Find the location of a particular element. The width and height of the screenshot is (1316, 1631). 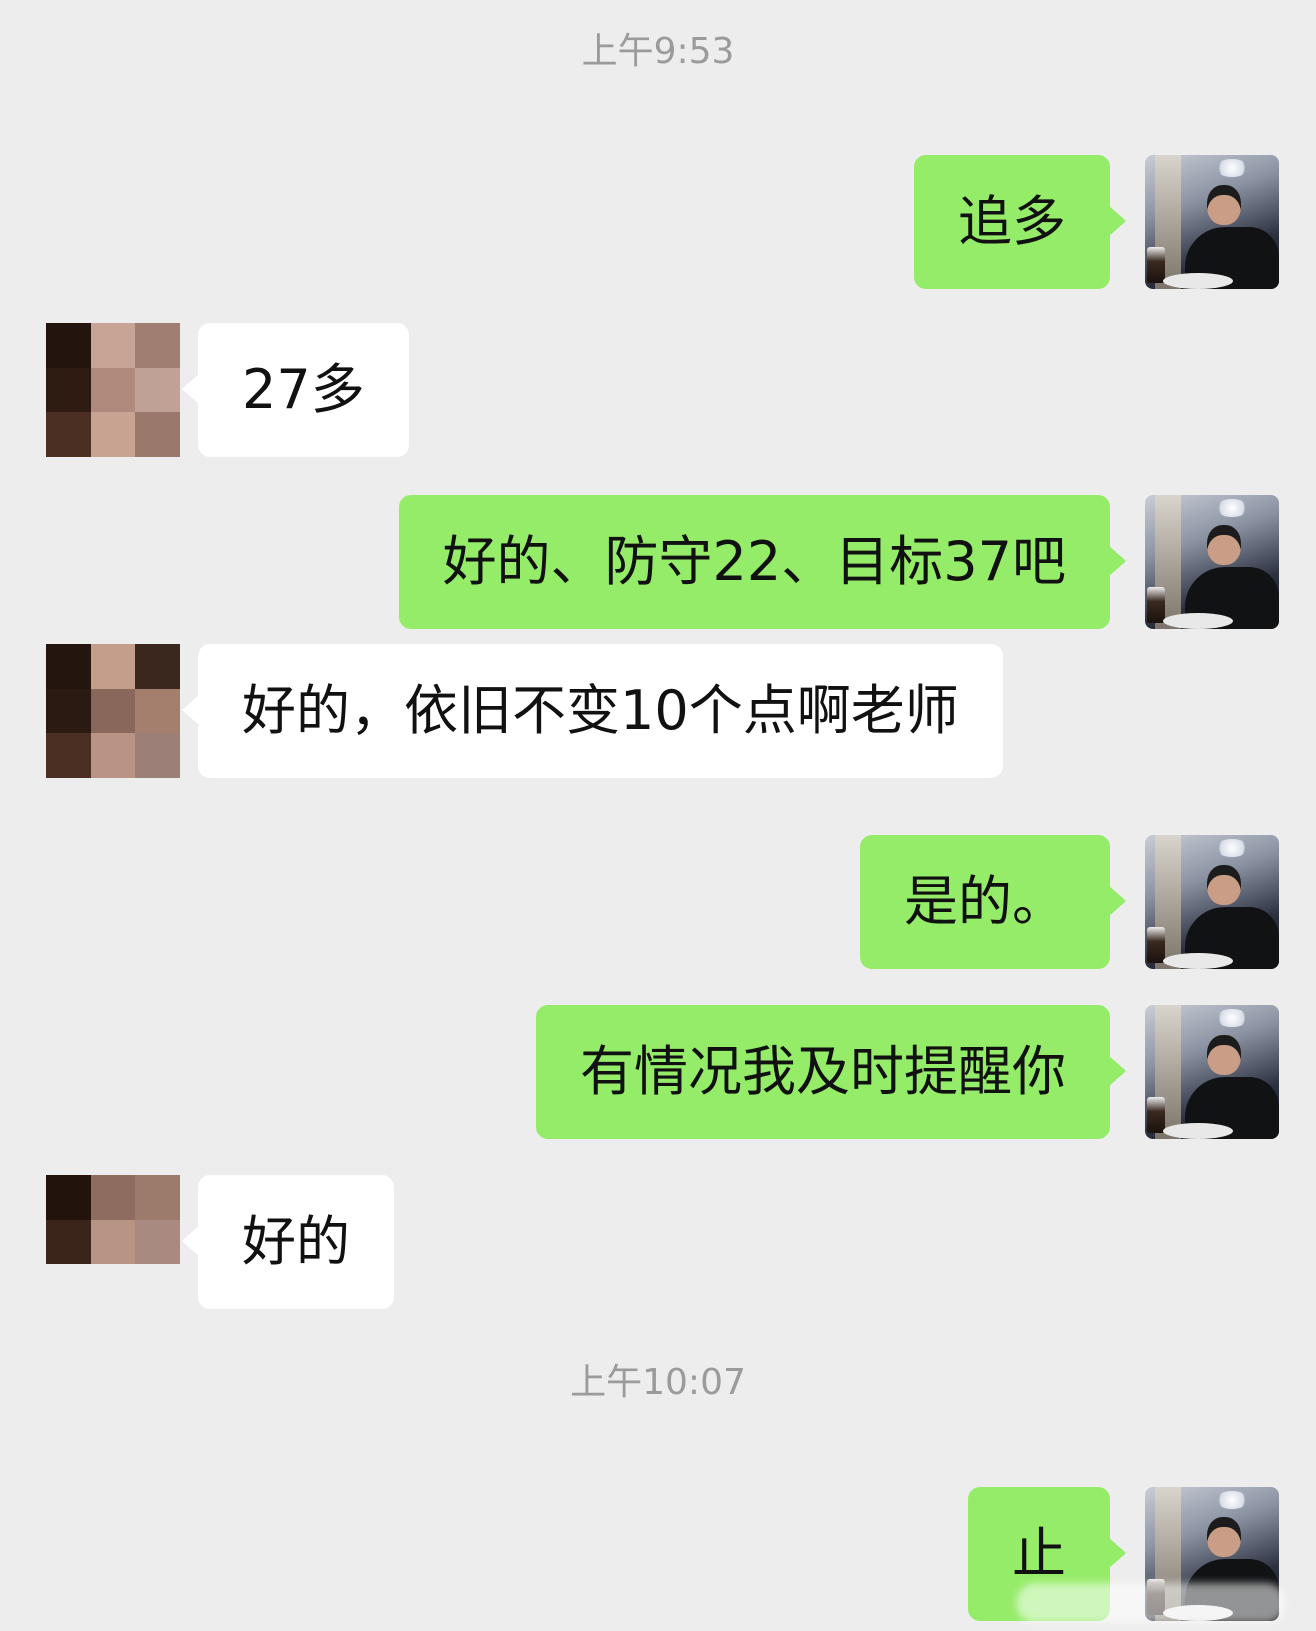

message-bubble-incoming: 好的，依旧不变10个点啊老师 is located at coordinates (592, 711).